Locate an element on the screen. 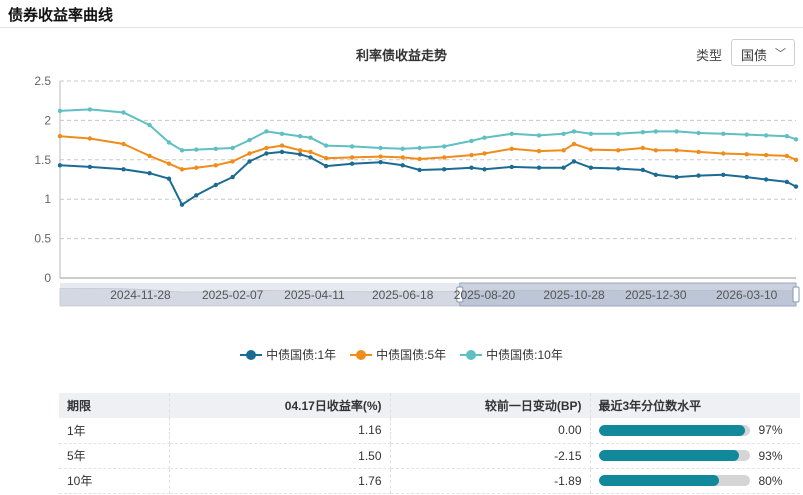 The image size is (803, 495). table-row: 5年 1.50 -2.15 93% is located at coordinates (429, 456).